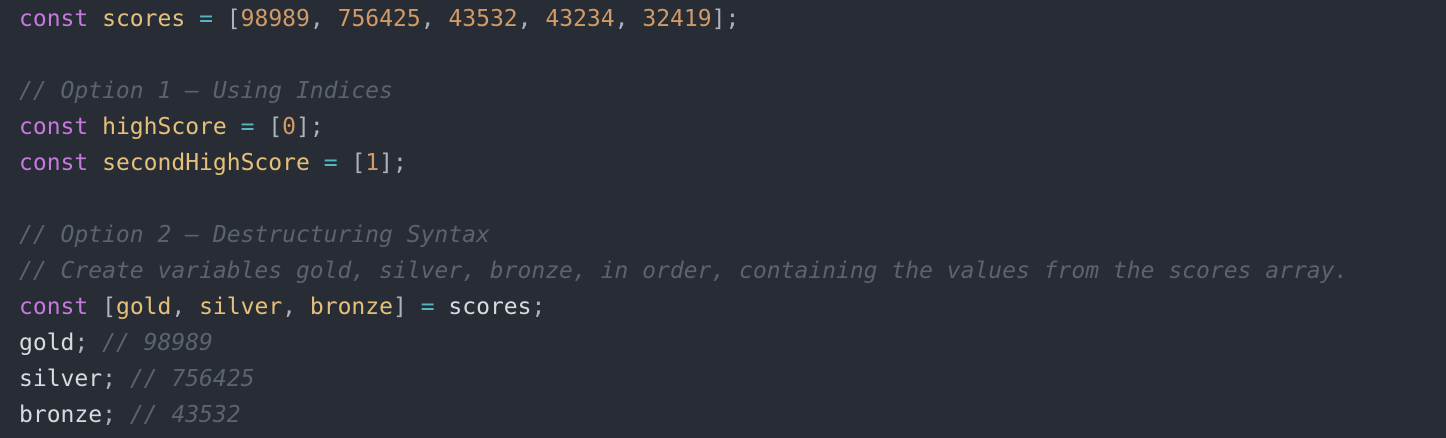  I want to click on code-line-secondhighscore: const secondHighScore = [1];, so click(732, 163).